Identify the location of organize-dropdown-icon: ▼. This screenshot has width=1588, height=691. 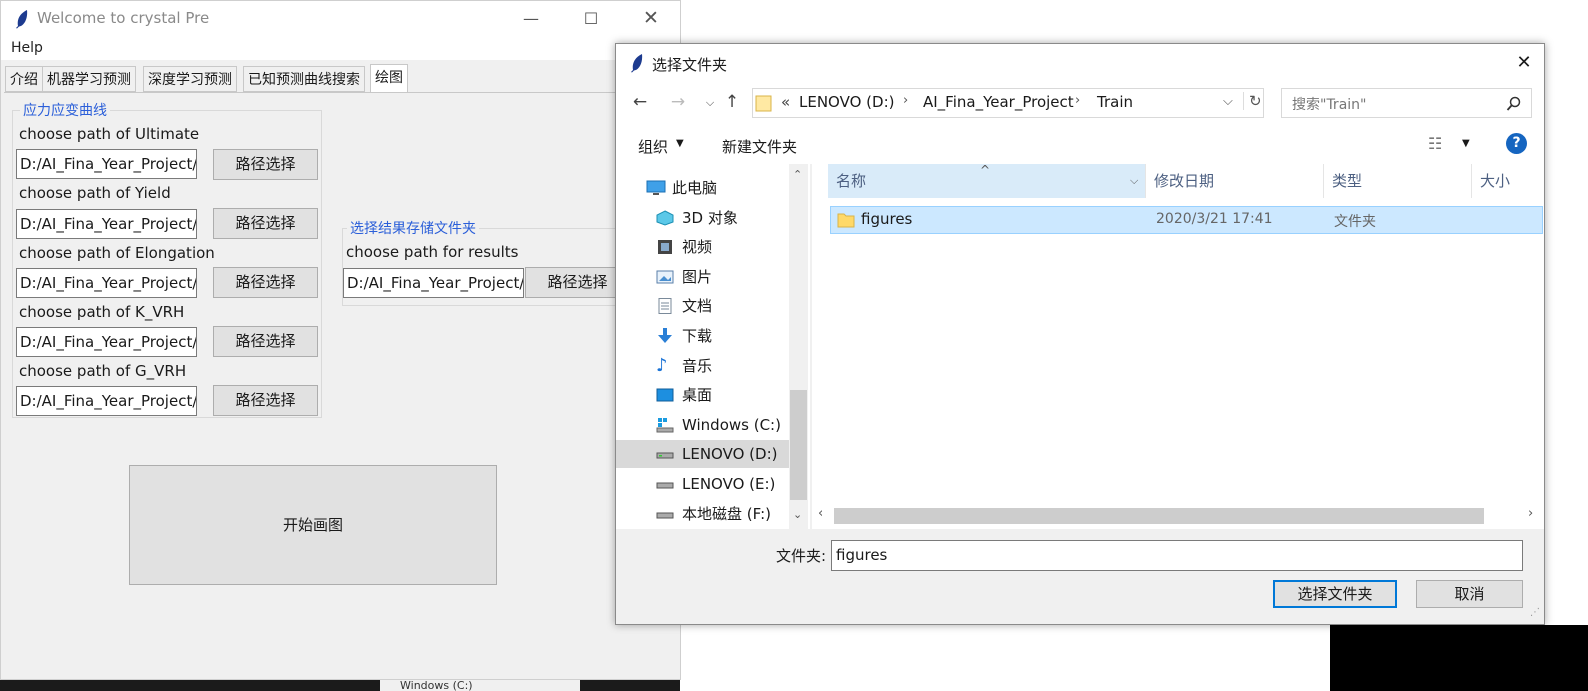
(680, 143).